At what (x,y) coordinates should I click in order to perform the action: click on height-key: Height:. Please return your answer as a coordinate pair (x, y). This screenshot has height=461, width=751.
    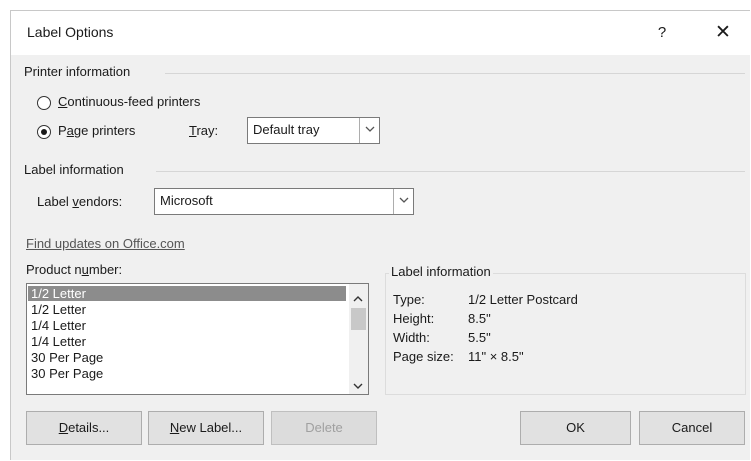
    Looking at the image, I should click on (414, 318).